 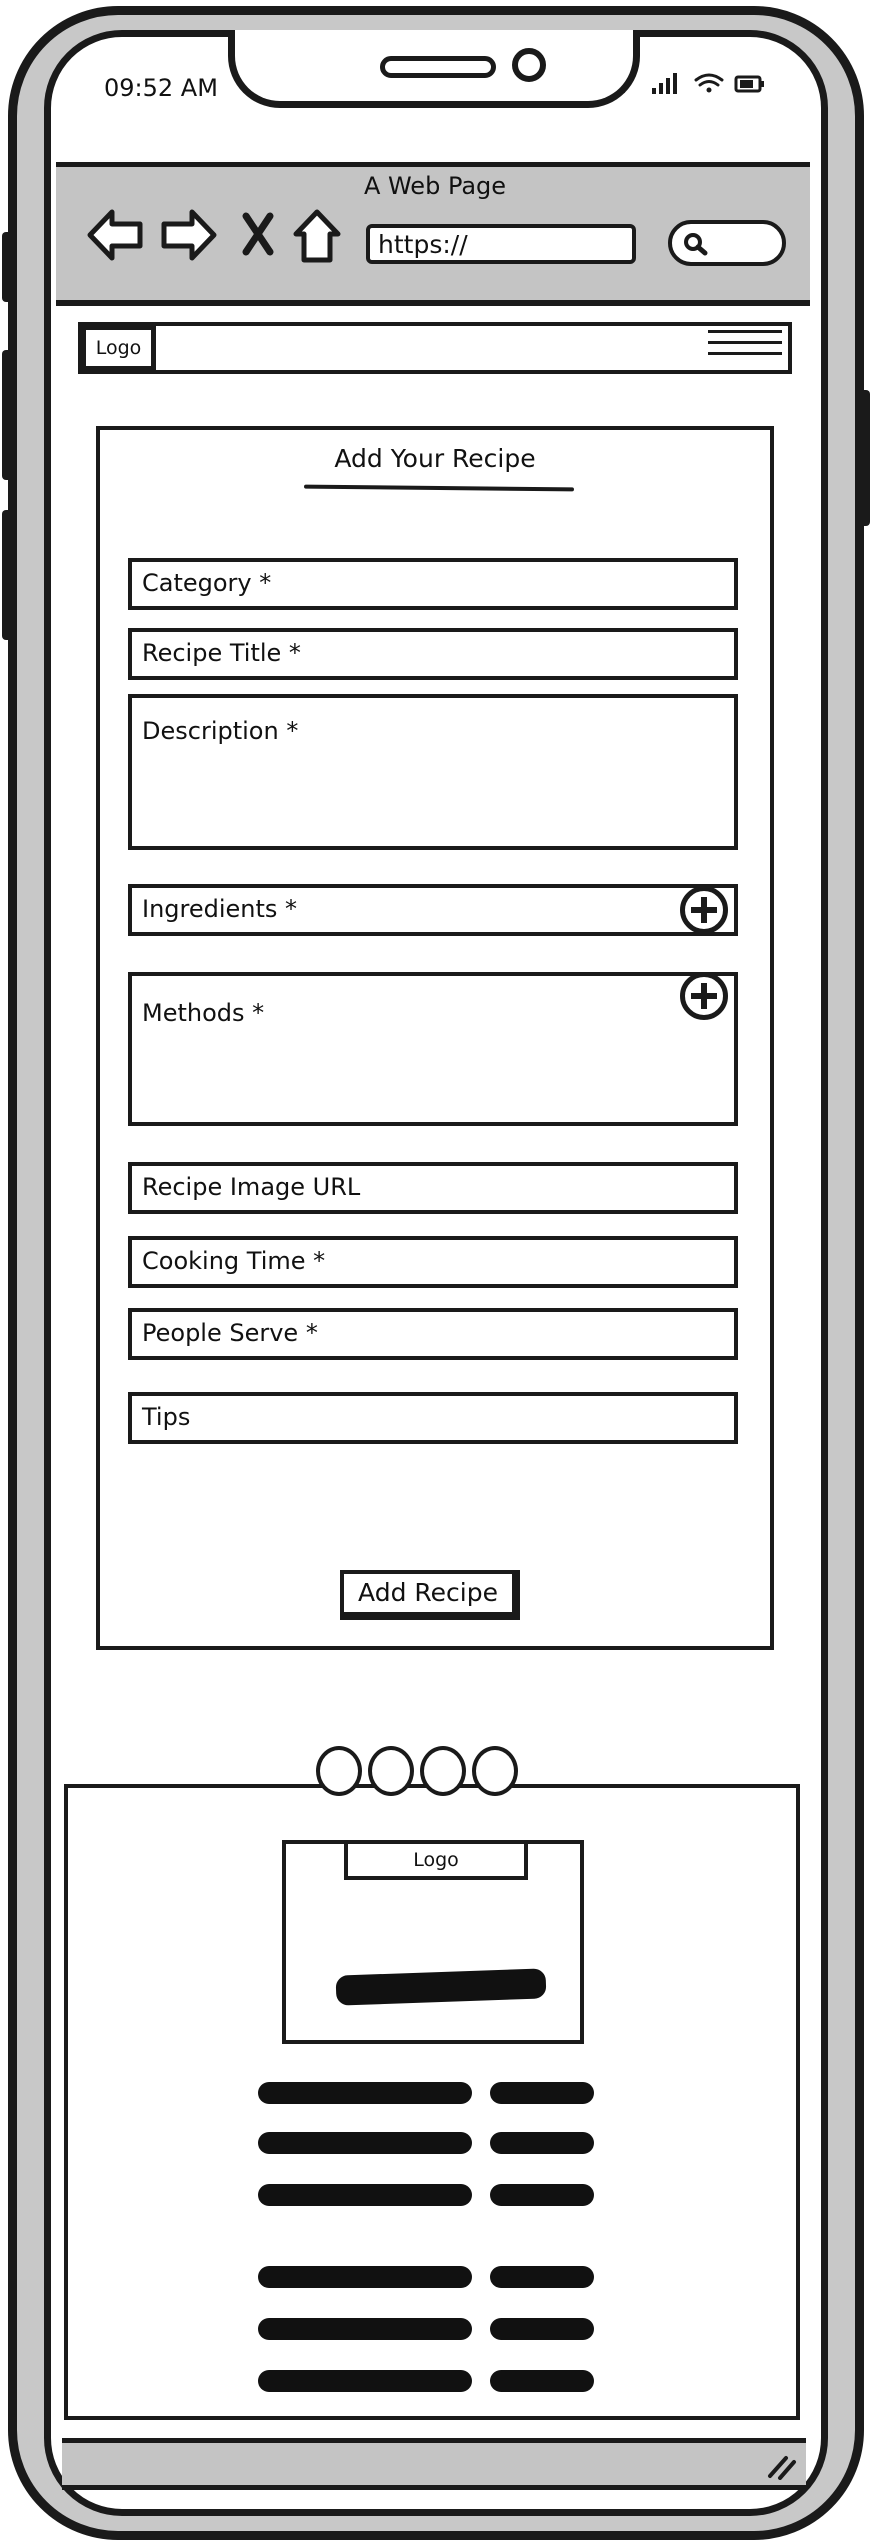 I want to click on methods-label: Methods *, so click(x=203, y=1013).